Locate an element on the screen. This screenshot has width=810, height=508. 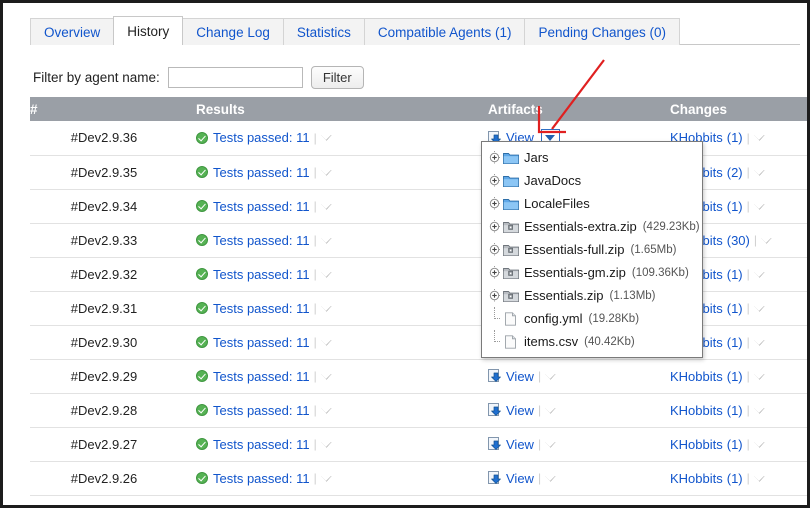
tab-history: History is located at coordinates (148, 30).